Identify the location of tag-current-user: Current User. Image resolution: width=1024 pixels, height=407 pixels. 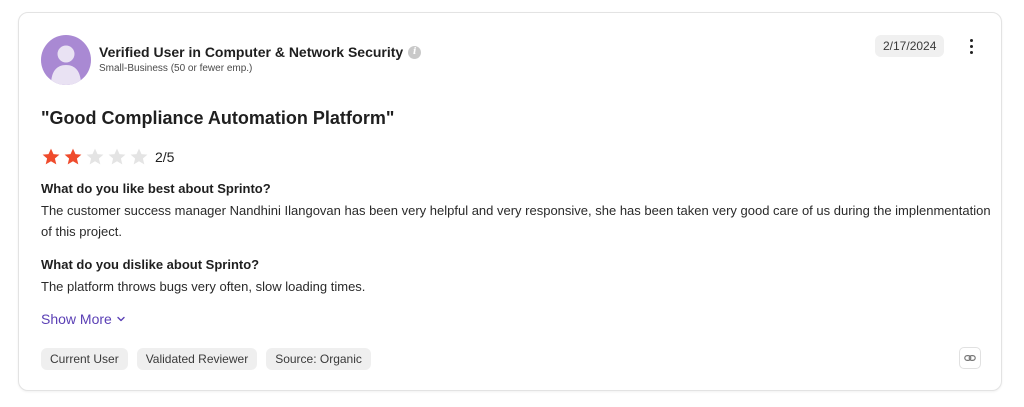
(84, 359).